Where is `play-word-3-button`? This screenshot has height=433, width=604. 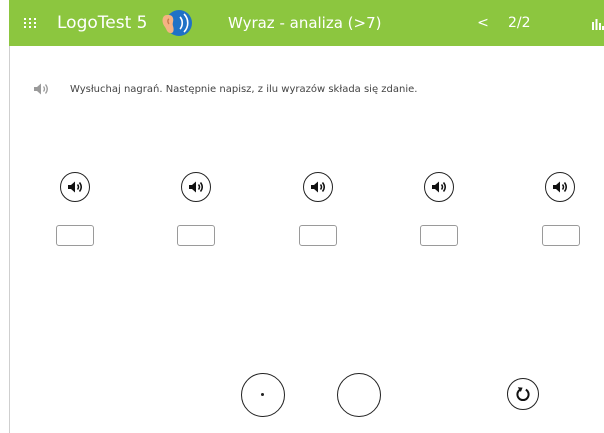 play-word-3-button is located at coordinates (318, 187).